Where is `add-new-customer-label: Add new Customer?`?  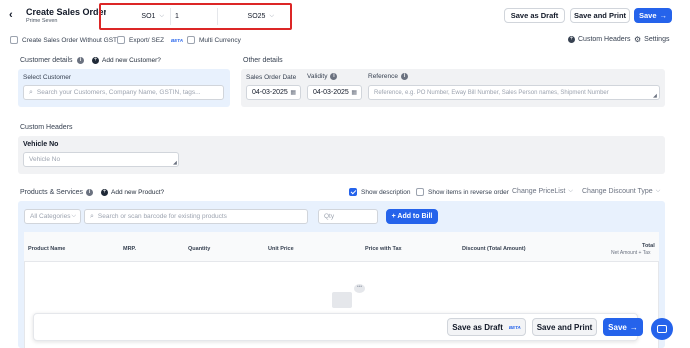 add-new-customer-label: Add new Customer? is located at coordinates (131, 60).